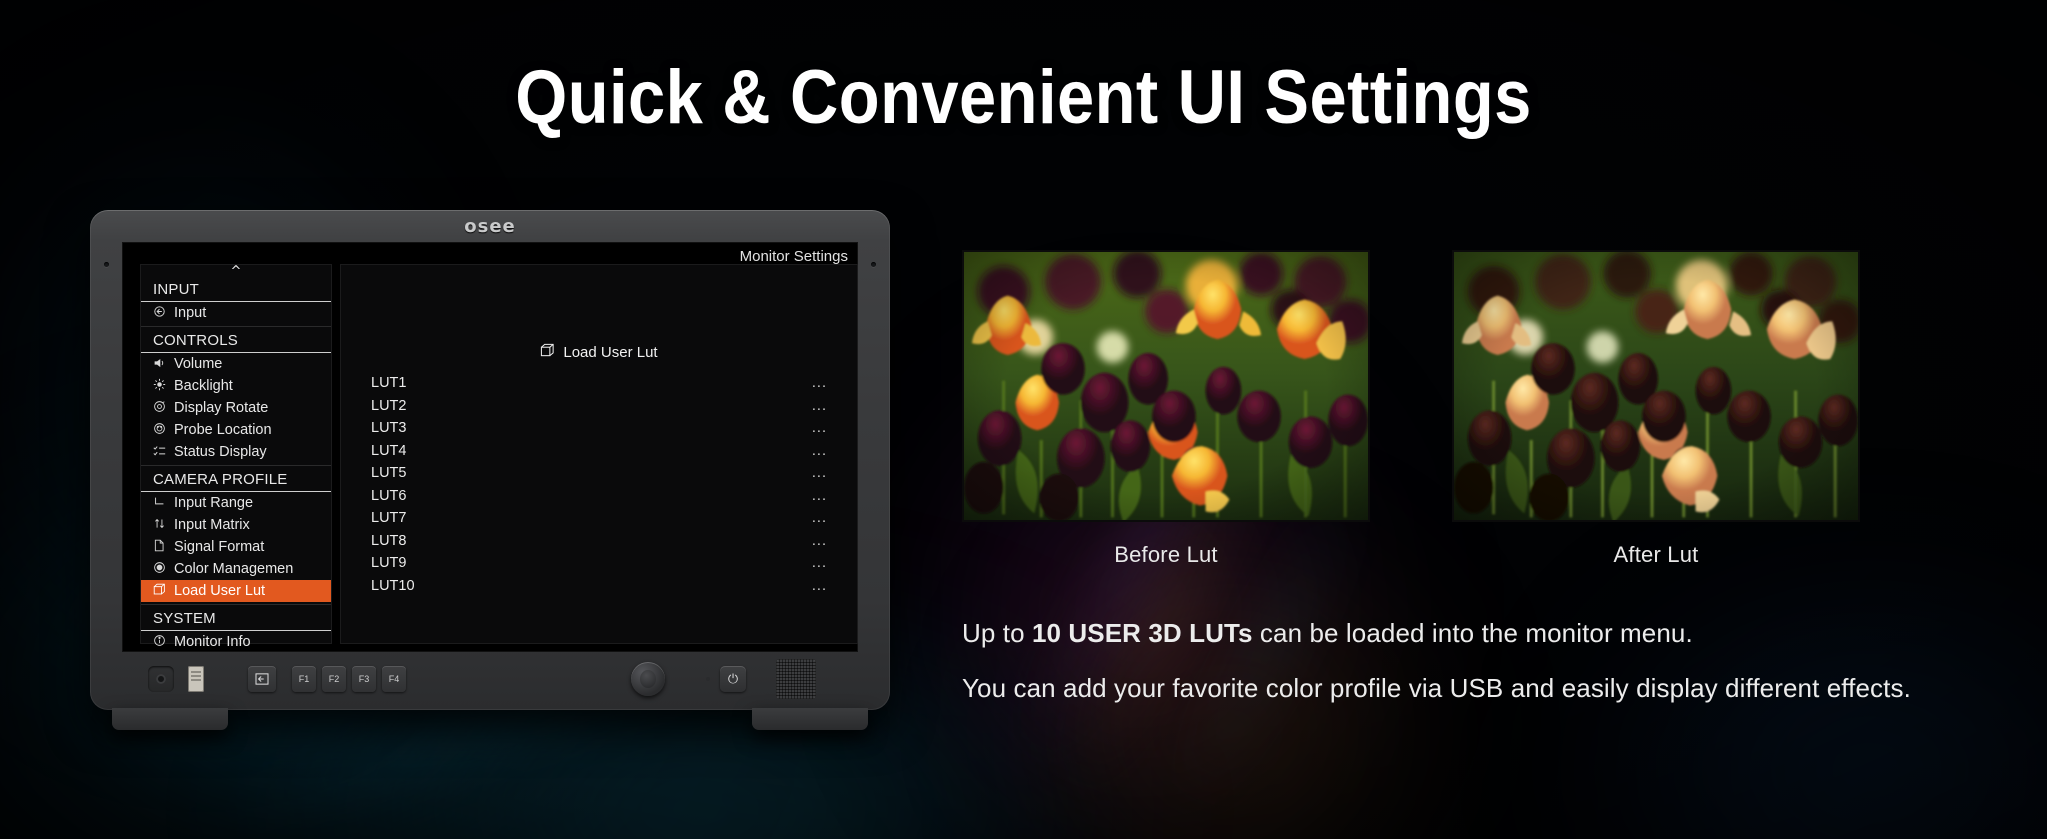 Image resolution: width=2047 pixels, height=839 pixels. What do you see at coordinates (236, 341) in the screenshot?
I see `osd-group-title-controls: CONTROLS` at bounding box center [236, 341].